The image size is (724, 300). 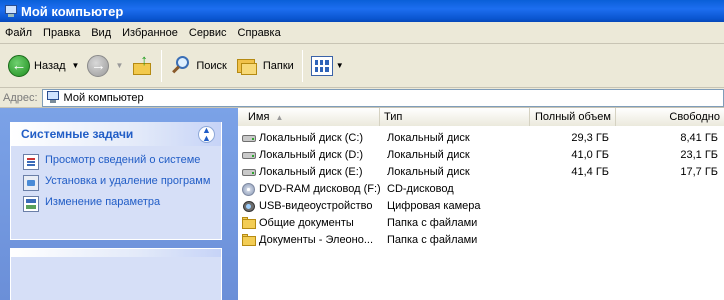 I want to click on item-free: 17,7 ГБ, so click(x=699, y=171).